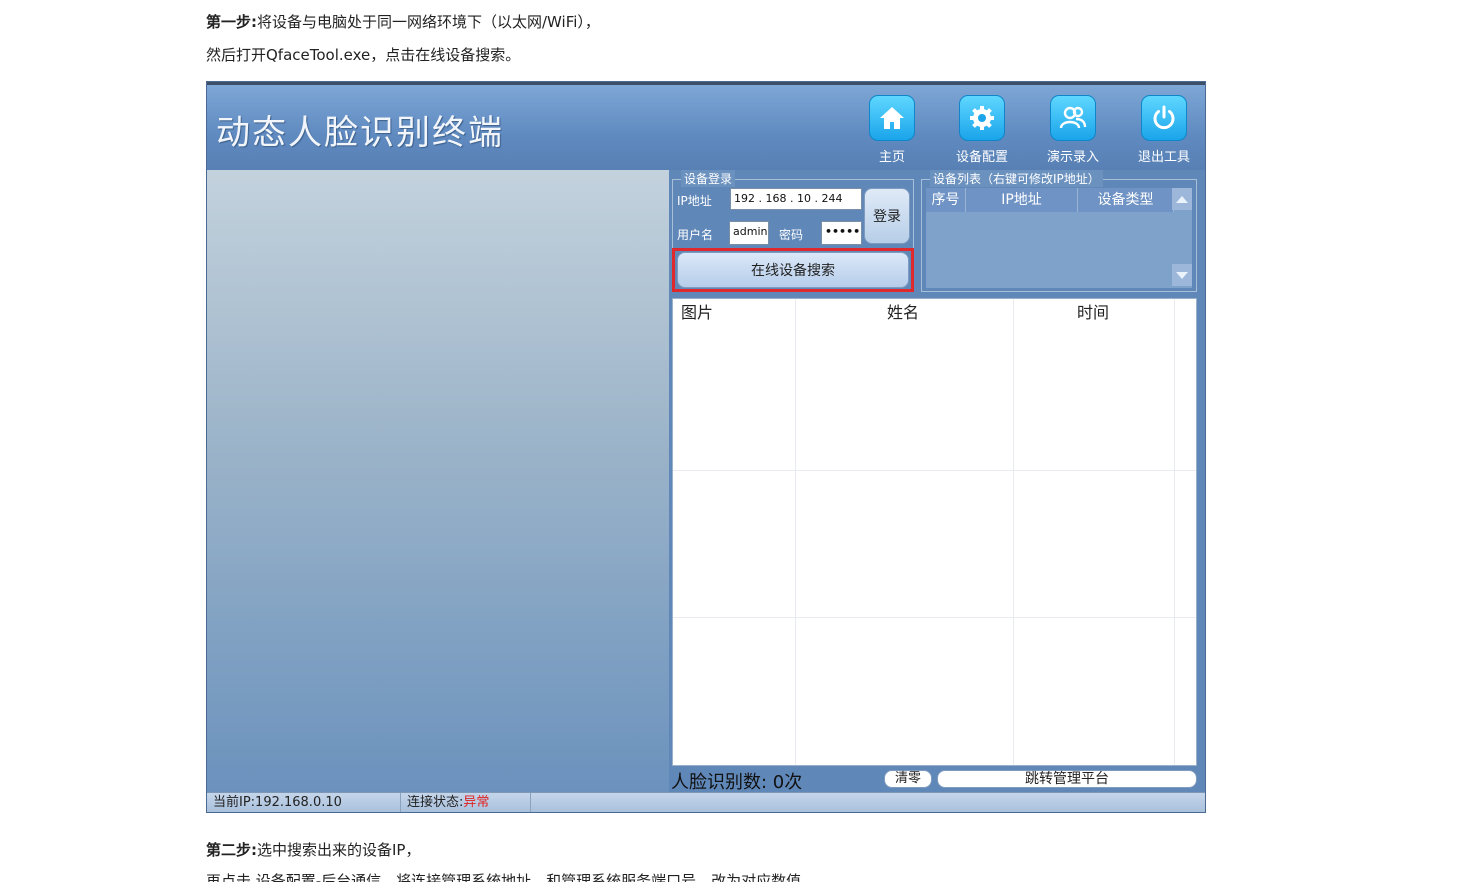 The height and width of the screenshot is (882, 1460). I want to click on demo-entry-button: 演示录入, so click(1073, 131).